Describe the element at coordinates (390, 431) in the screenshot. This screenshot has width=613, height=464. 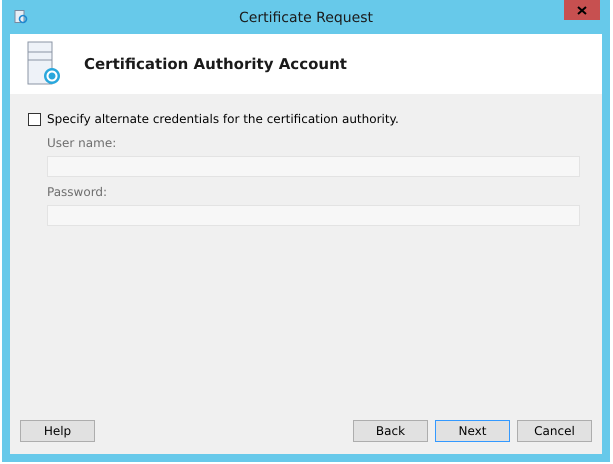
I see `back-button: Back` at that location.